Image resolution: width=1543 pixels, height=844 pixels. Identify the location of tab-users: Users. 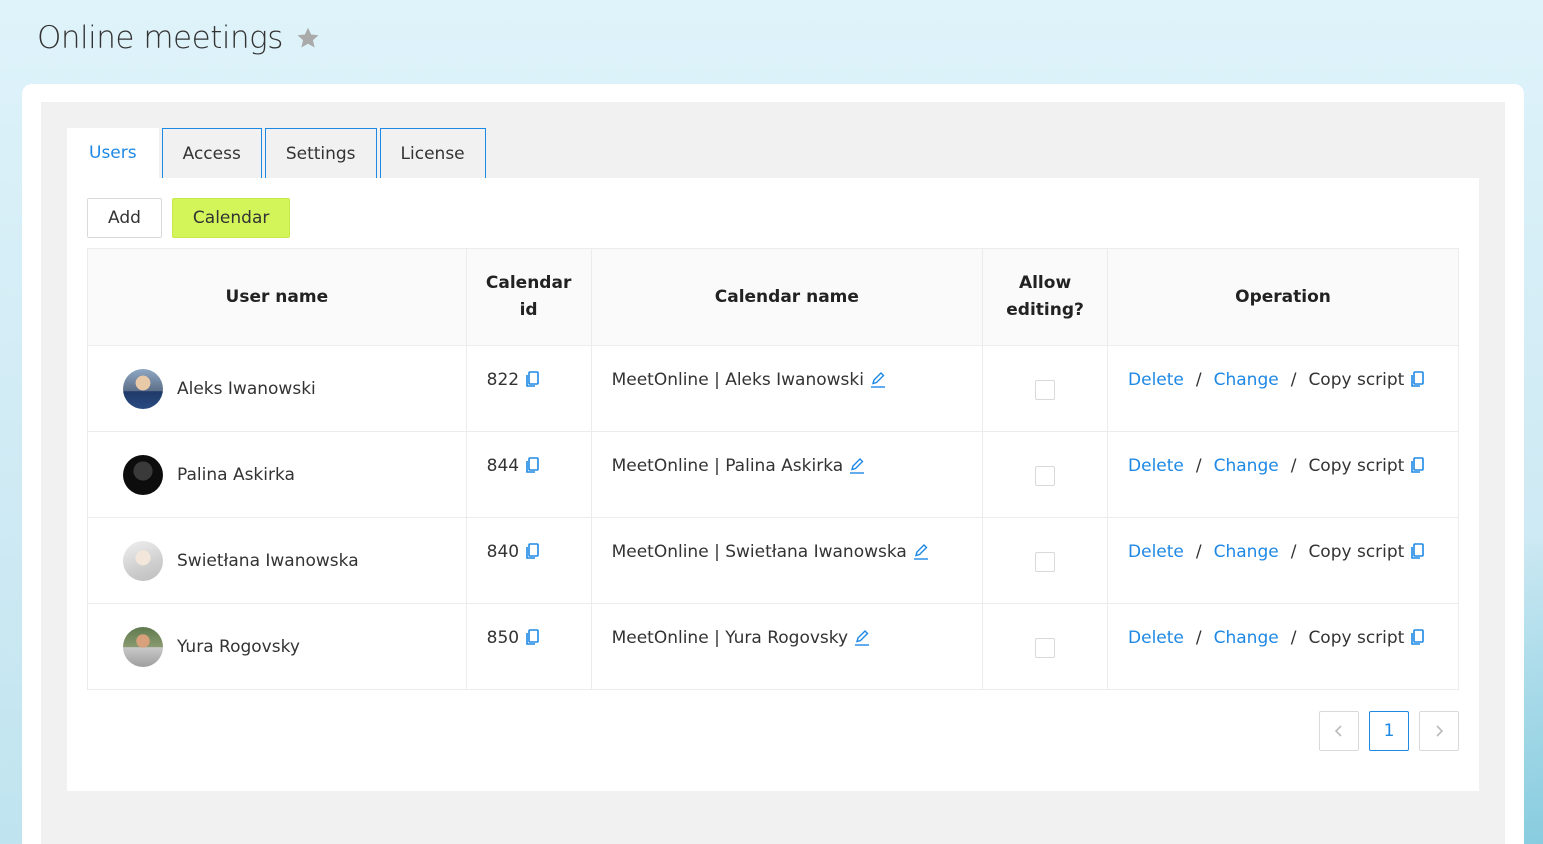
(113, 153).